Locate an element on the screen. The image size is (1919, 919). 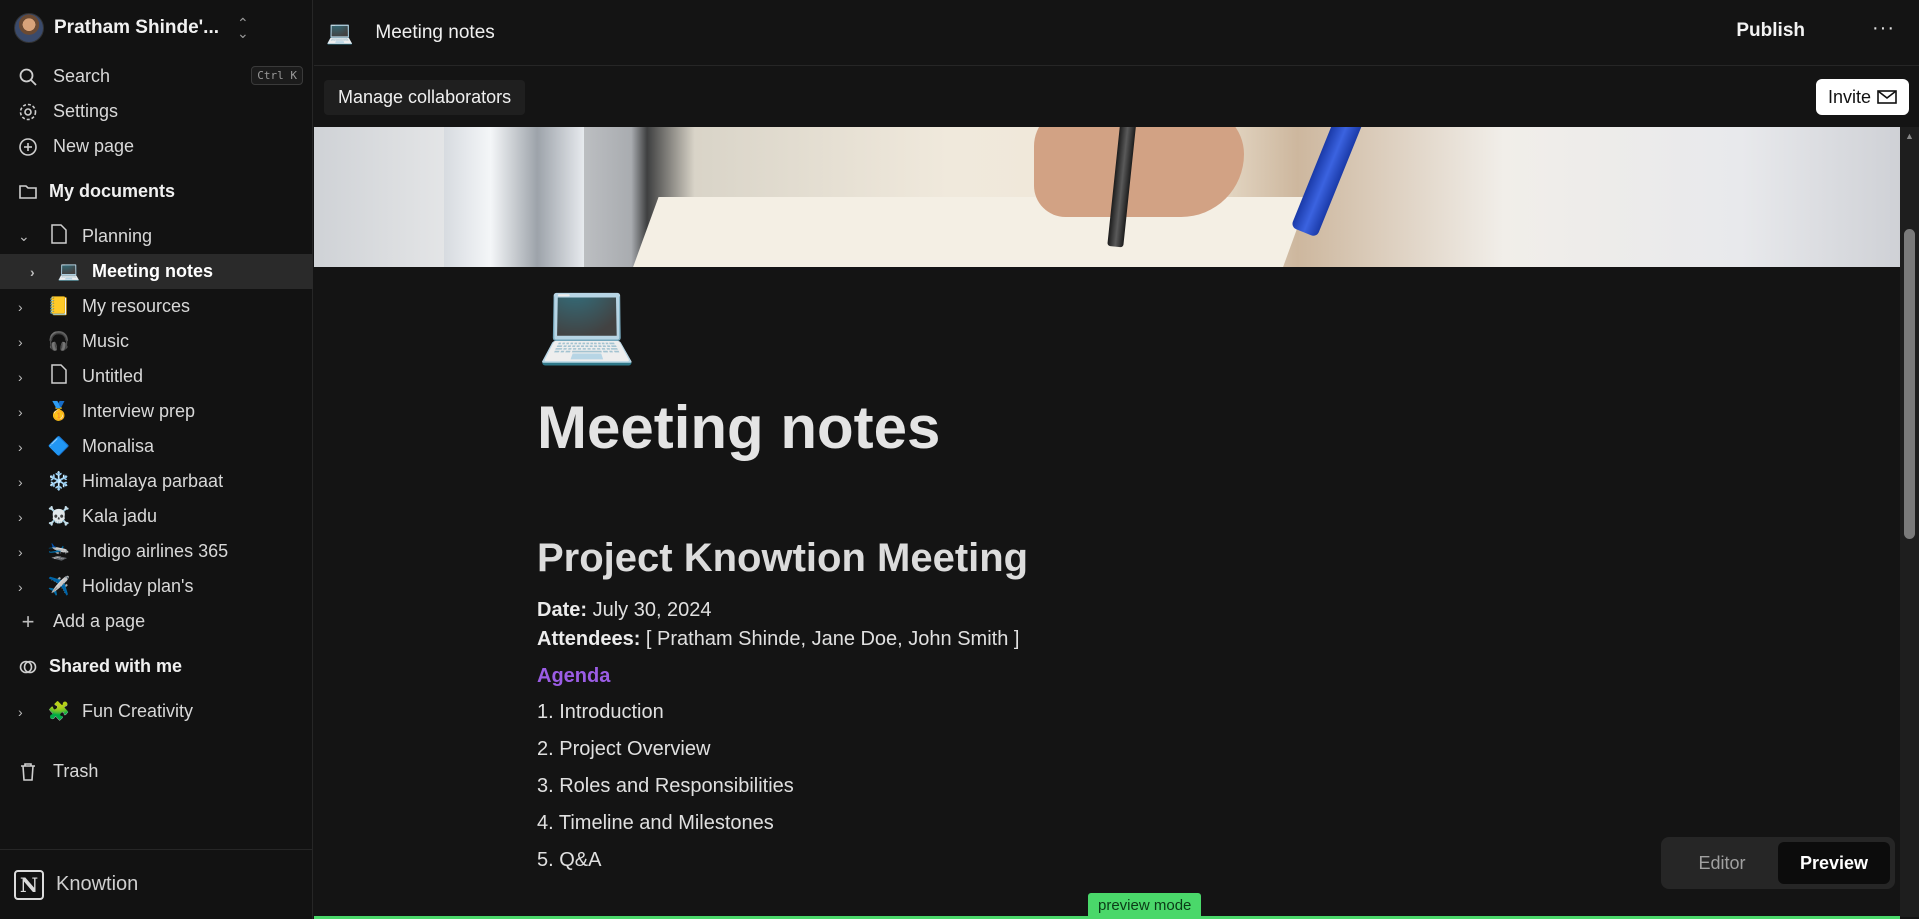
mail-icon is located at coordinates (1887, 97).